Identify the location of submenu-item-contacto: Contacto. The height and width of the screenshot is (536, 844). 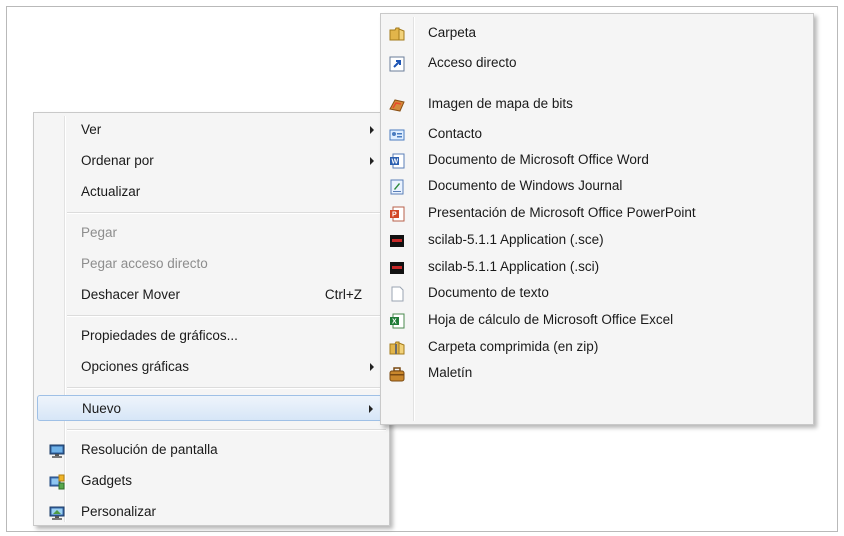
(597, 134).